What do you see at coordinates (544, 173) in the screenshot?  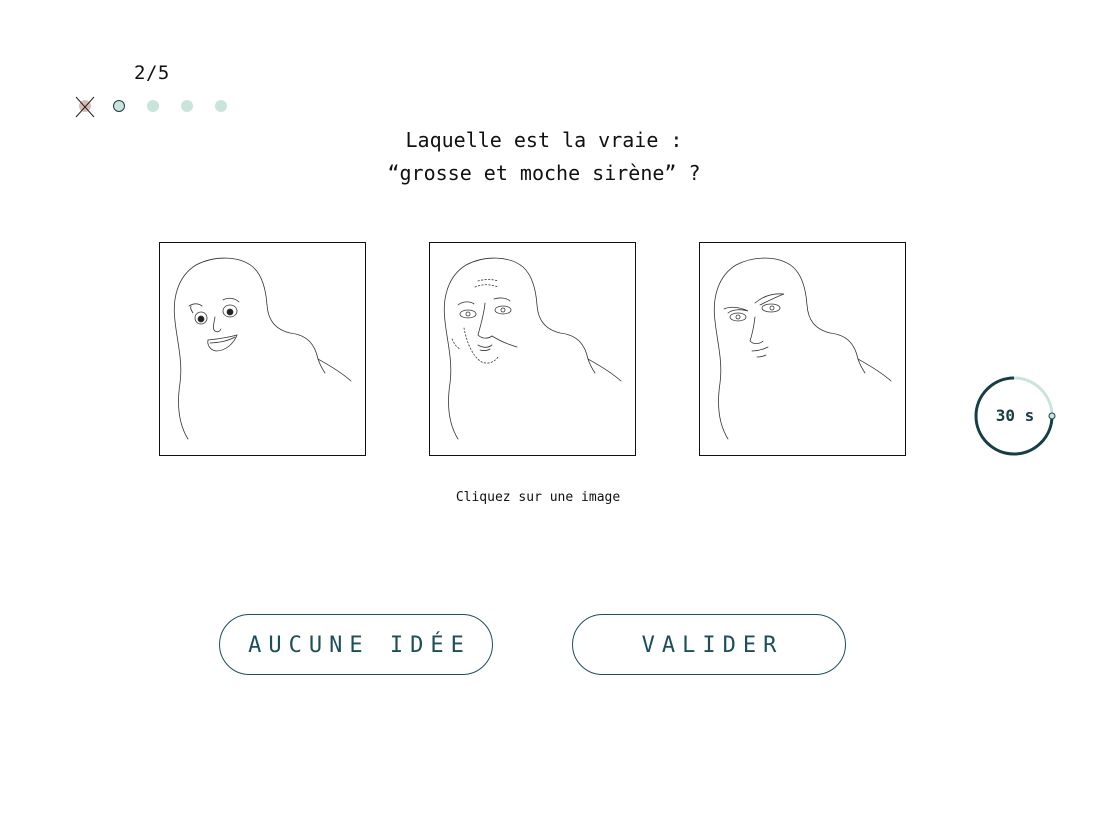 I see `question-line-2: “grosse et moche sirène” ?` at bounding box center [544, 173].